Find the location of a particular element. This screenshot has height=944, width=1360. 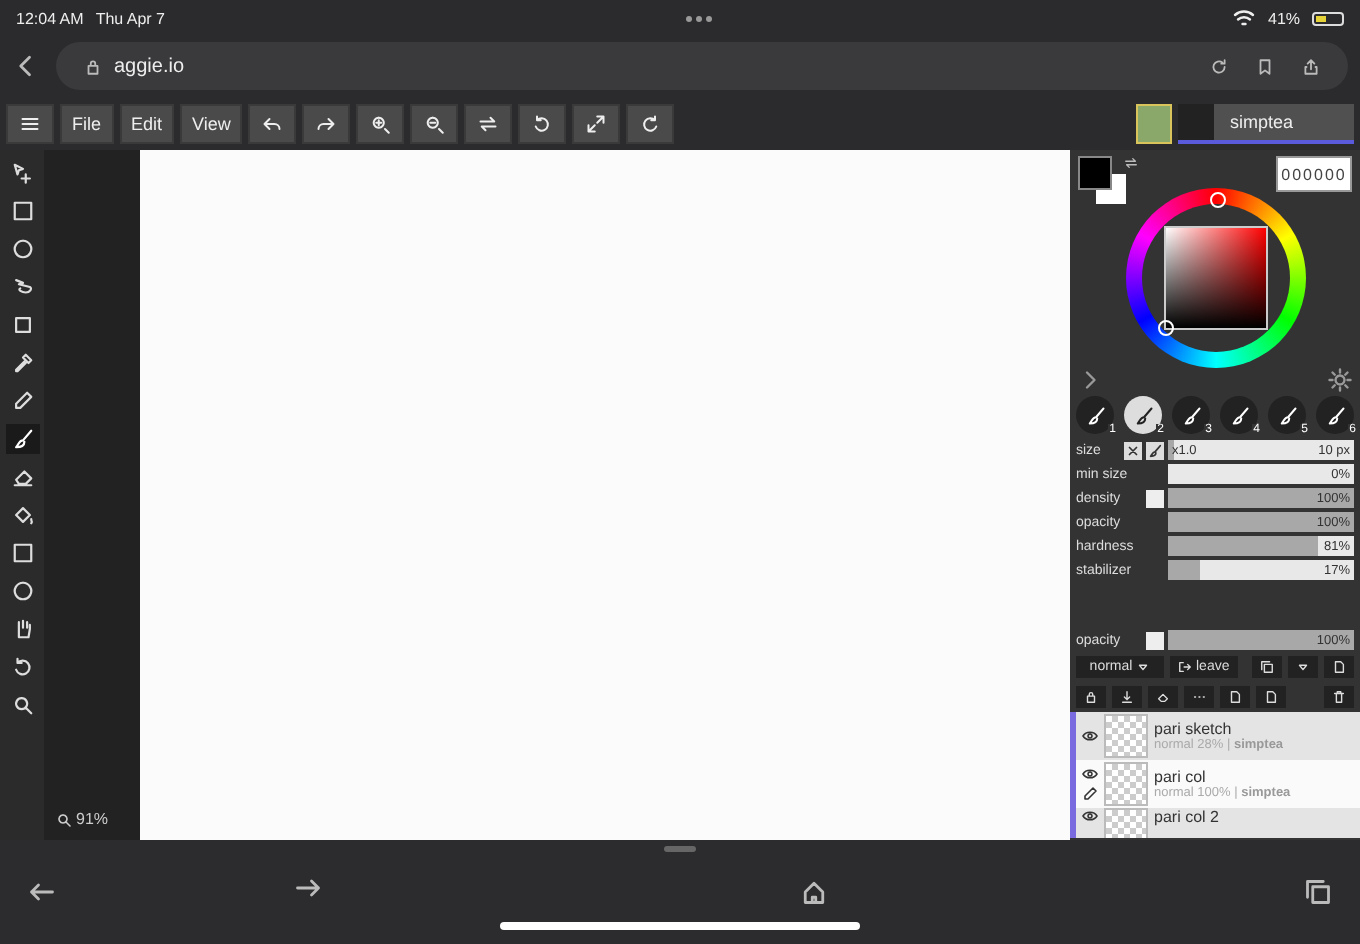

menu-button: View is located at coordinates (211, 123).